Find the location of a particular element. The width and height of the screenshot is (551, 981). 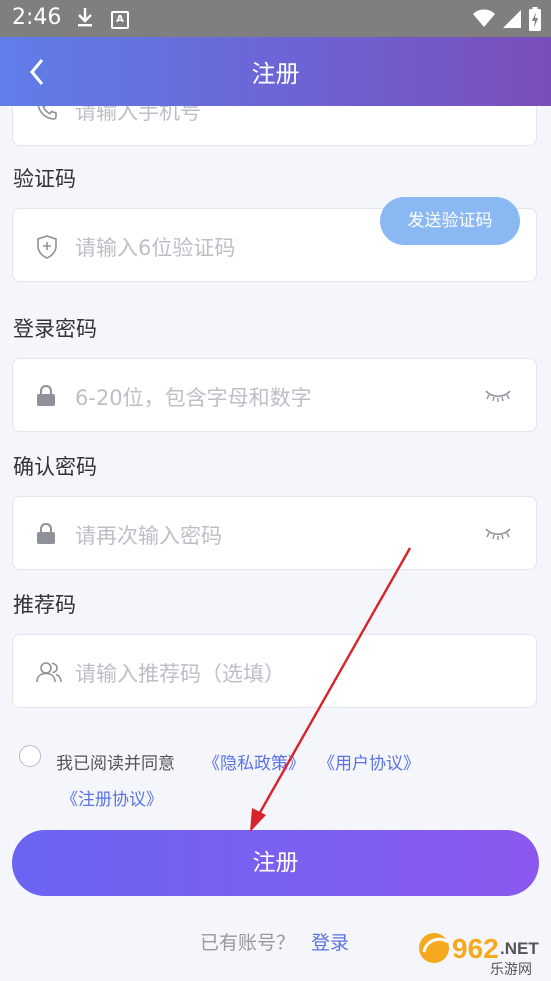

login-hint: 已有账号？ is located at coordinates (248, 943).